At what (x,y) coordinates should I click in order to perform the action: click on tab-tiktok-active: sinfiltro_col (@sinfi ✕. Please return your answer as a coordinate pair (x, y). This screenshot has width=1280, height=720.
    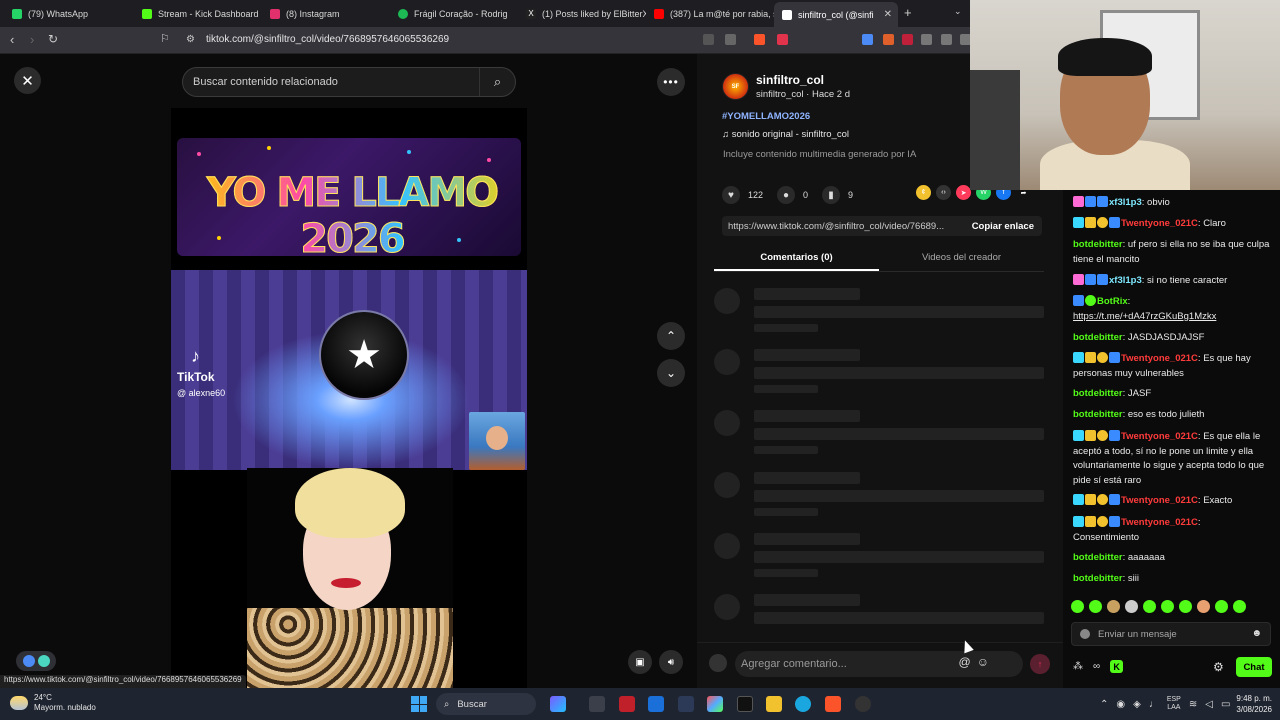
    Looking at the image, I should click on (836, 14).